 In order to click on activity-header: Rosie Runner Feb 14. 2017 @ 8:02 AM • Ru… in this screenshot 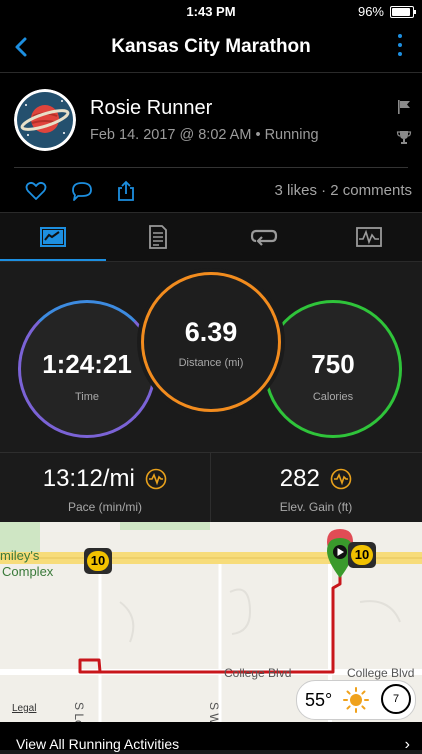, I will do `click(211, 121)`.